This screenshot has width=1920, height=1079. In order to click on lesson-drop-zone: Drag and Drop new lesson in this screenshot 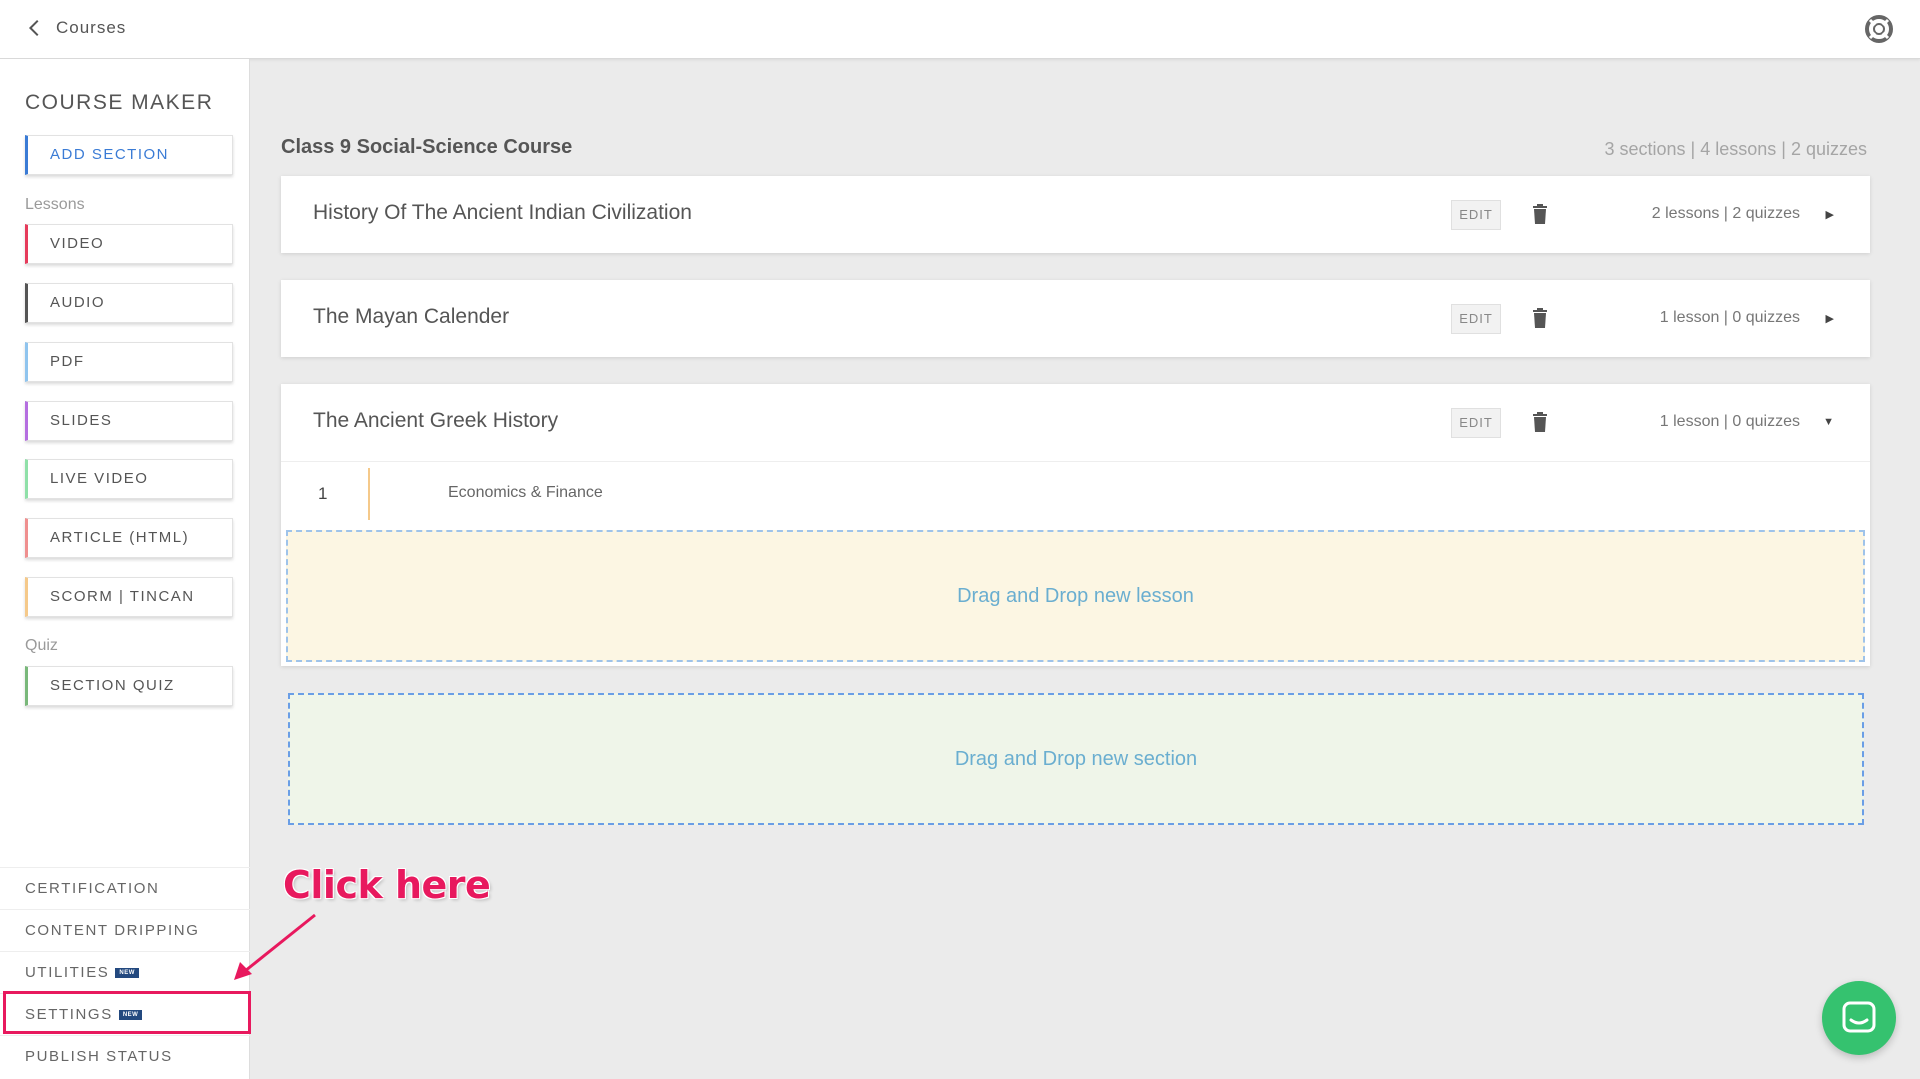, I will do `click(1075, 596)`.